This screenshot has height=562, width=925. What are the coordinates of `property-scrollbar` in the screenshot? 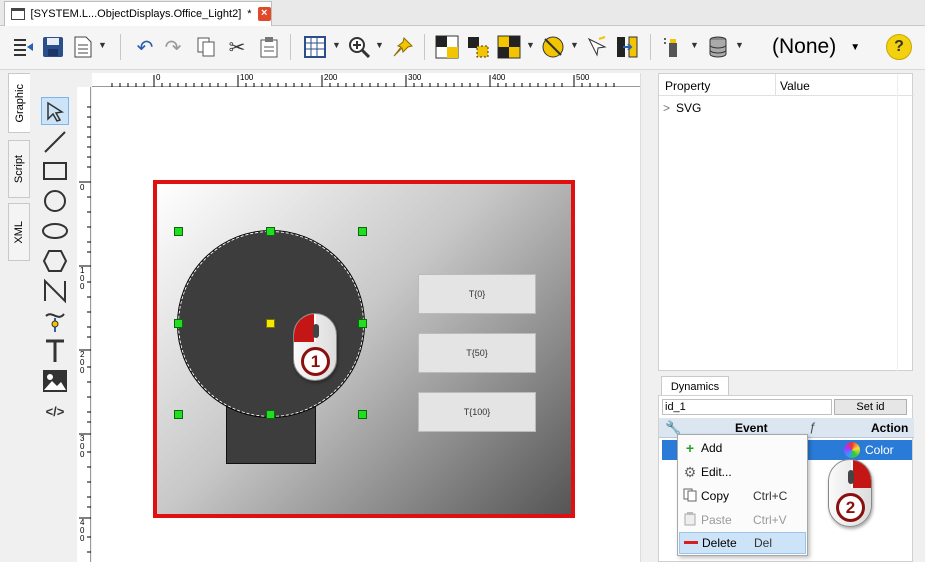 It's located at (905, 223).